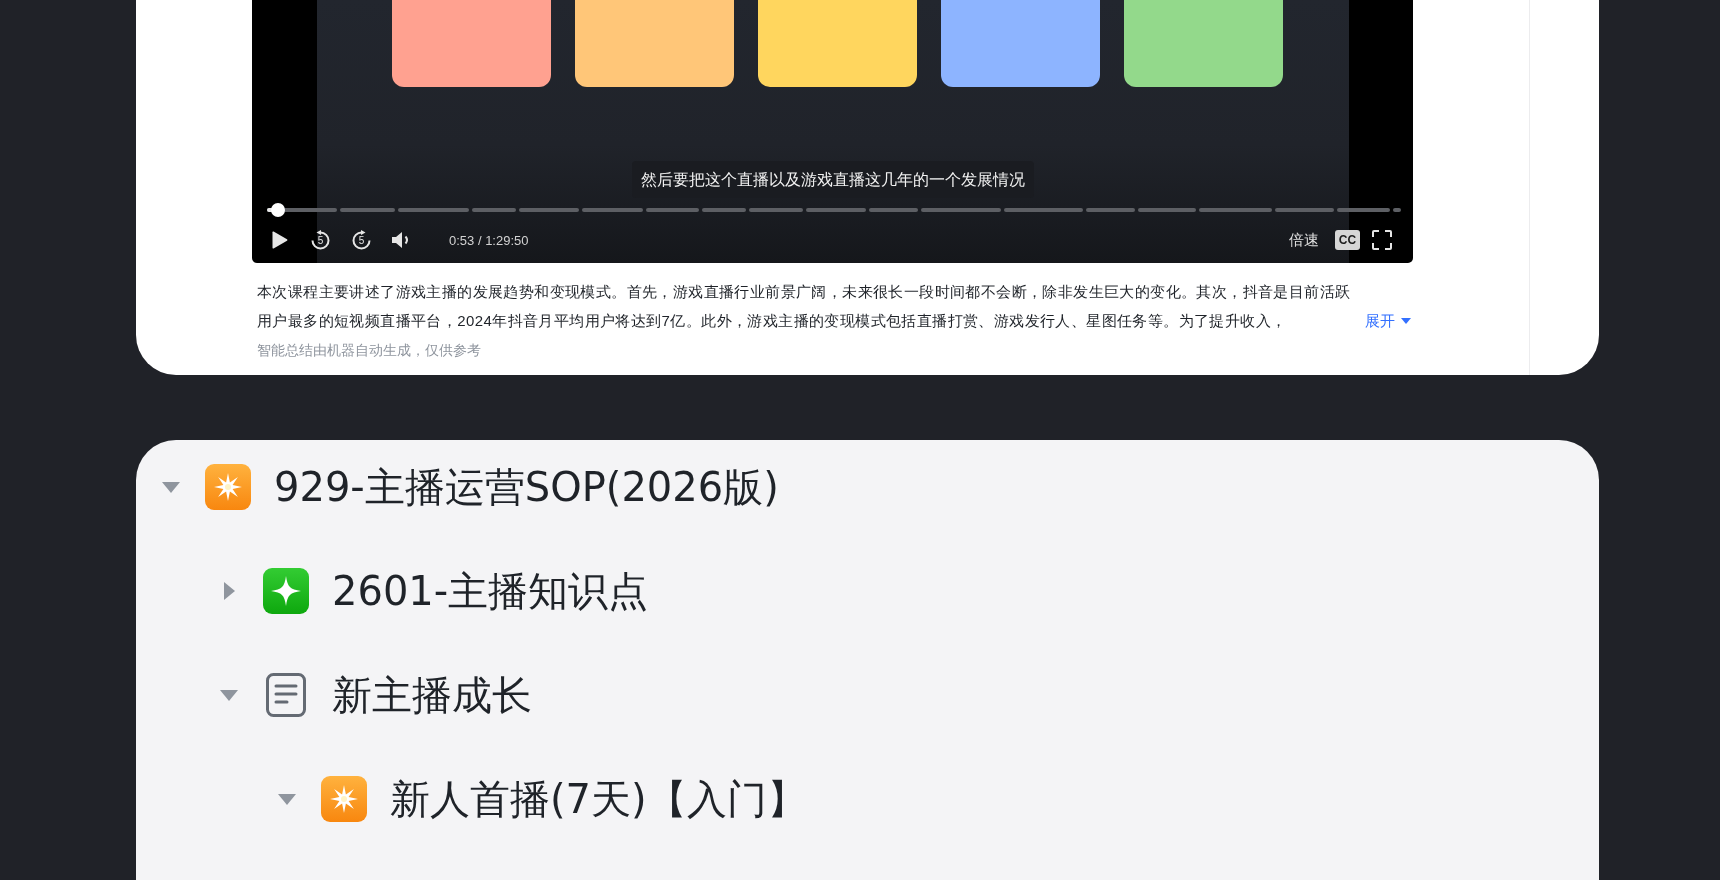 The width and height of the screenshot is (1720, 880). Describe the element at coordinates (1347, 240) in the screenshot. I see `captions-button: CC` at that location.